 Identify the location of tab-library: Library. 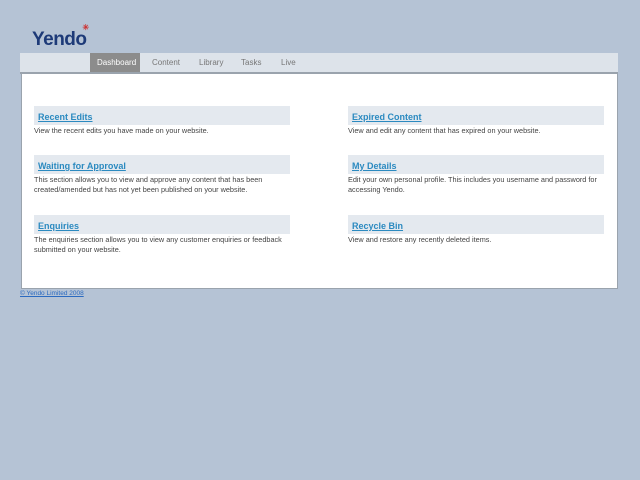
(211, 62).